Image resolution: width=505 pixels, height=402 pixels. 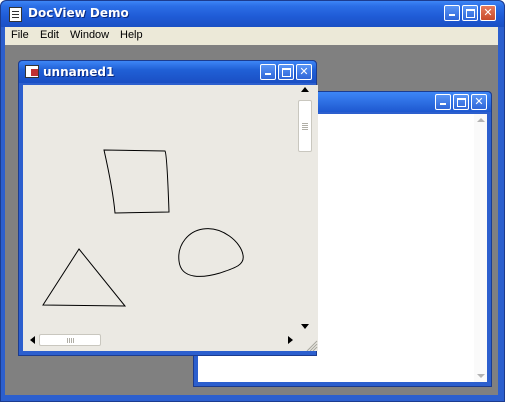 I want to click on scroll-right-icon, so click(x=290, y=340).